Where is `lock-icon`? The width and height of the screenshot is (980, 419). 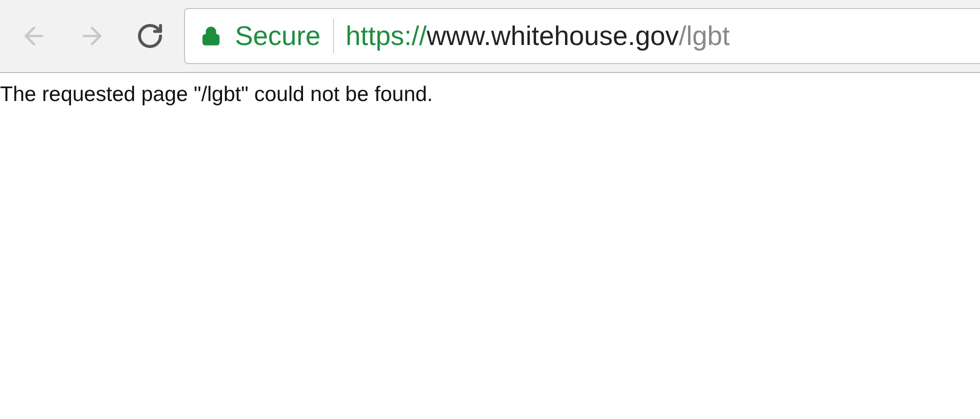
lock-icon is located at coordinates (211, 36).